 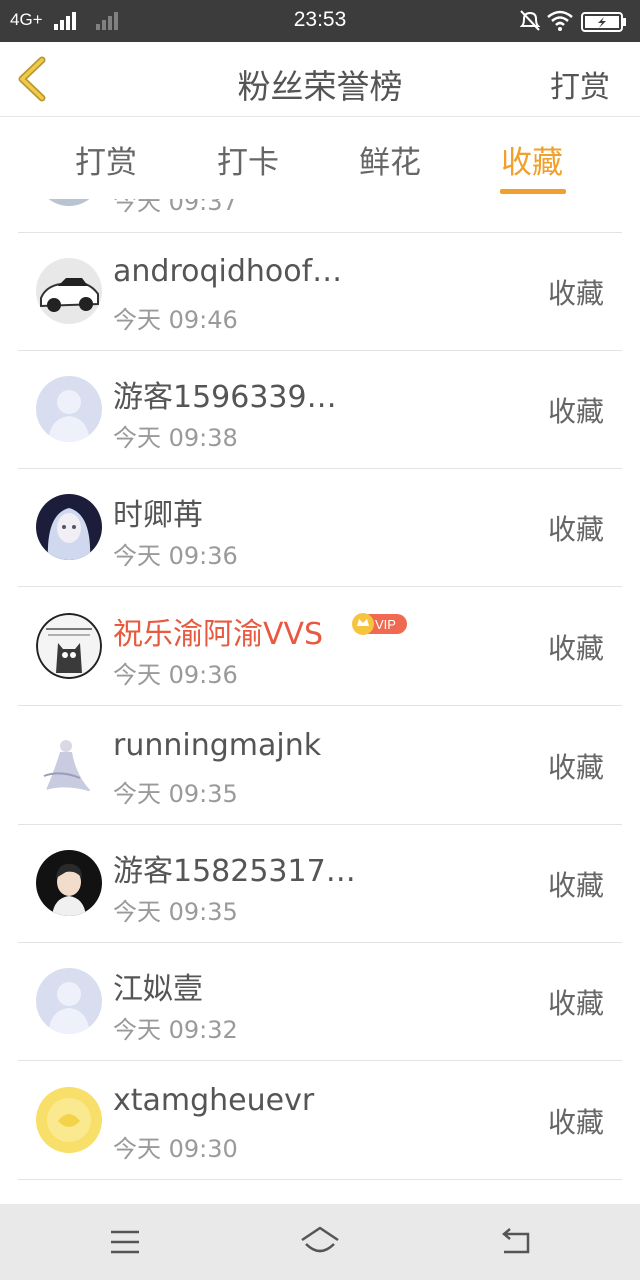 I want to click on list-item: androqidhoof… 今天 09:46 收藏, so click(x=320, y=291).